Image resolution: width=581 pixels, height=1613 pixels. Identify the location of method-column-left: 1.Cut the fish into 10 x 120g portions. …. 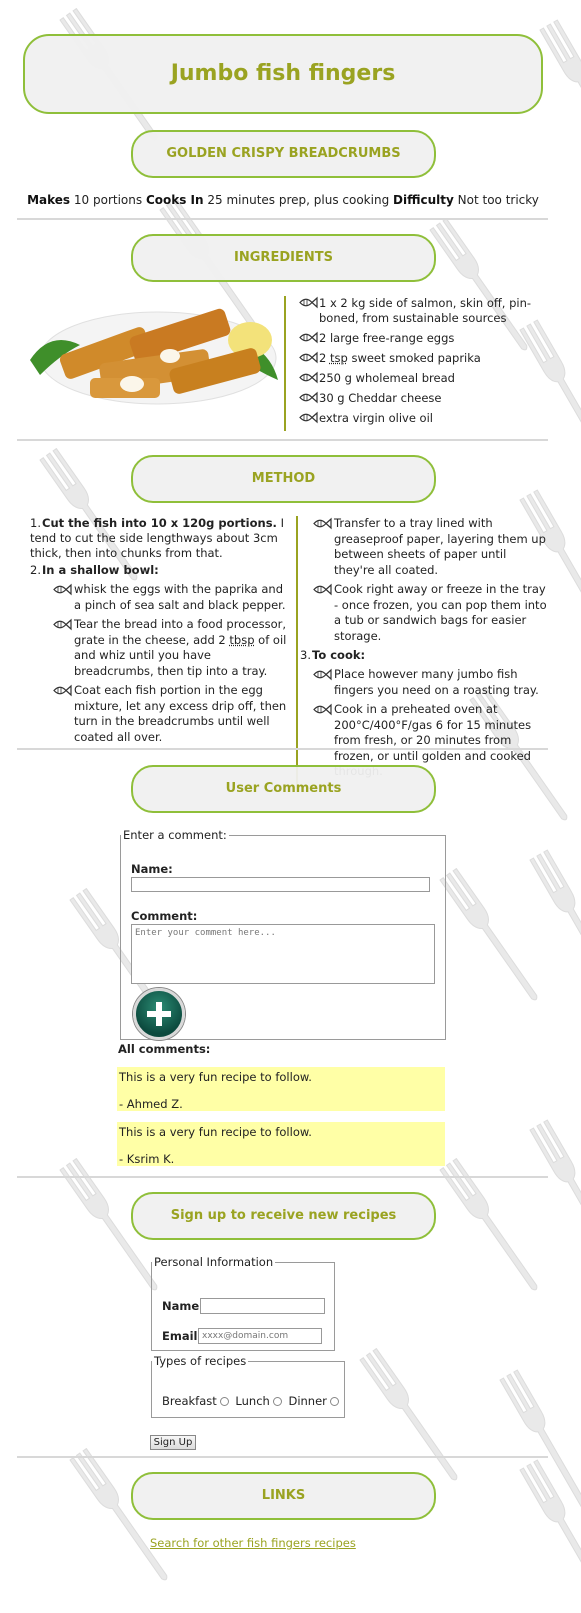
(161, 632).